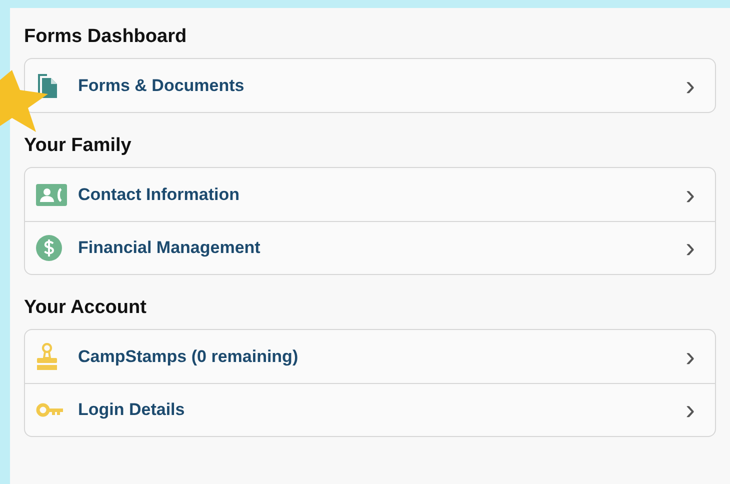 This screenshot has height=484, width=730. I want to click on stamp-icon, so click(47, 356).